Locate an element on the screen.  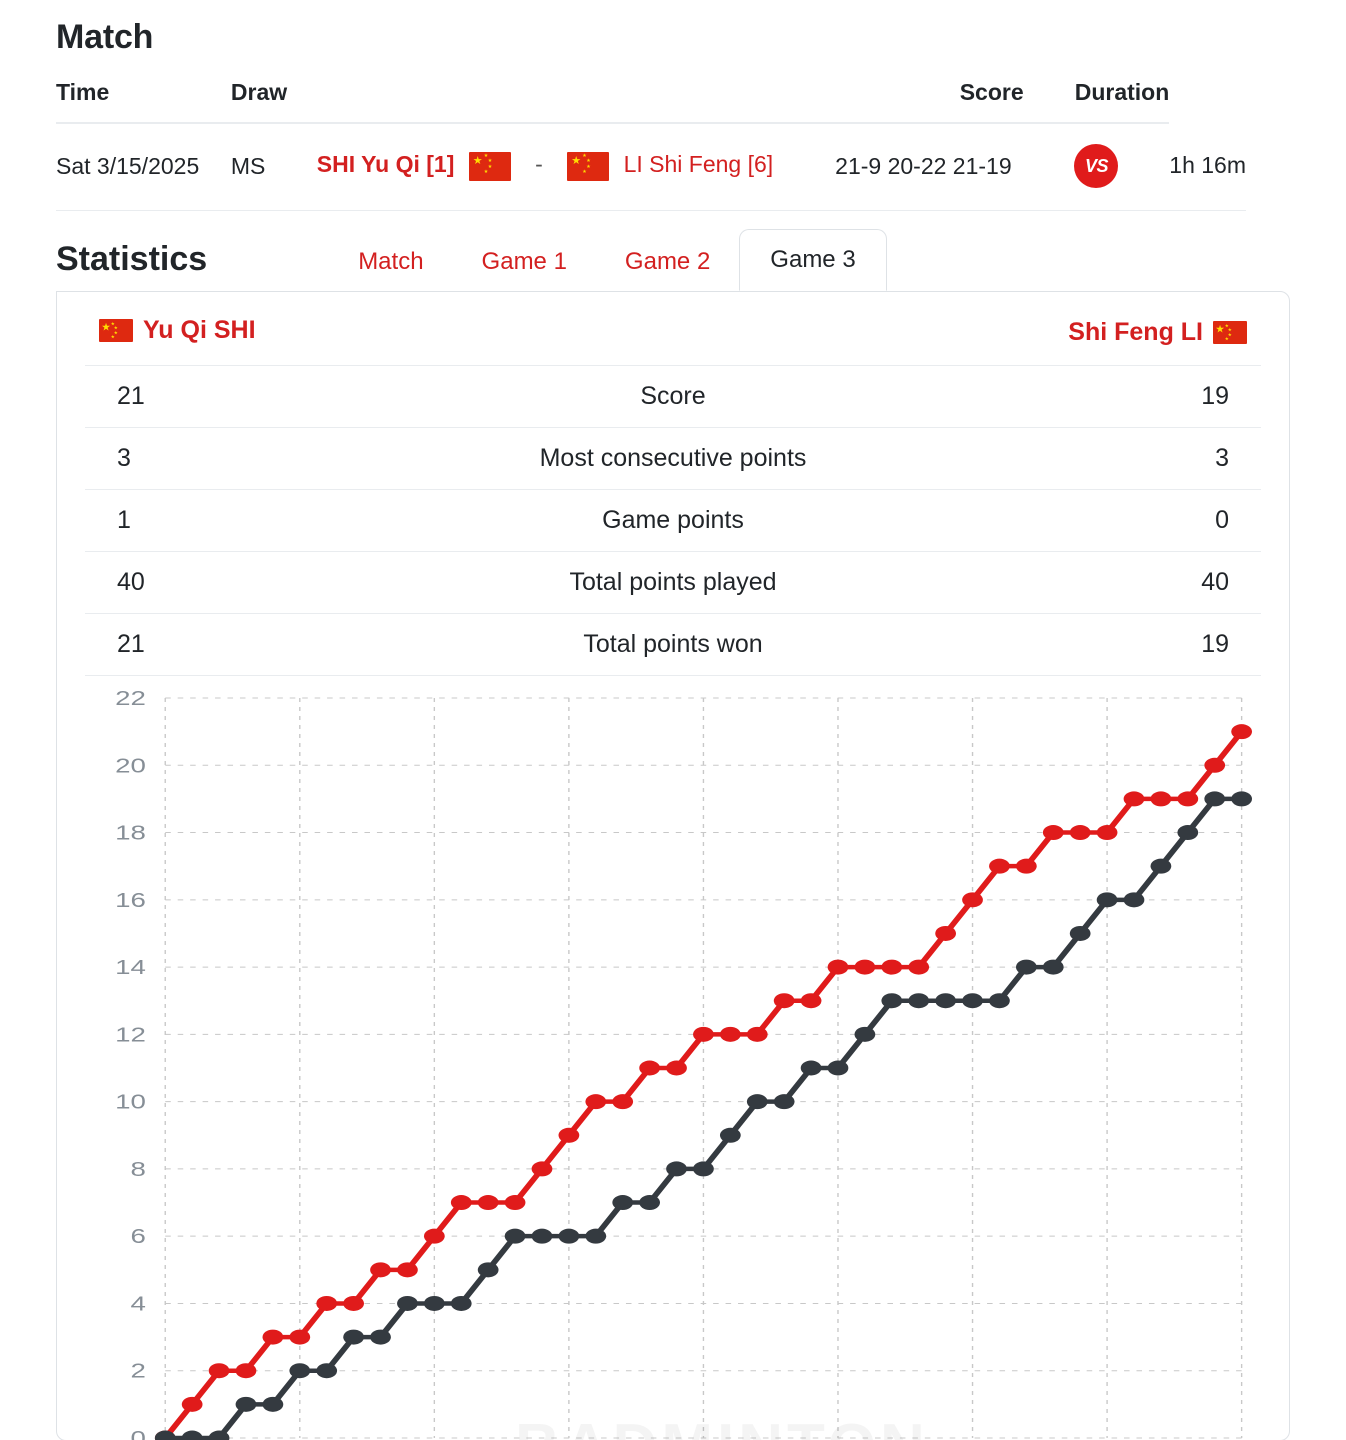
stat-right-value: 19 is located at coordinates (1065, 644).